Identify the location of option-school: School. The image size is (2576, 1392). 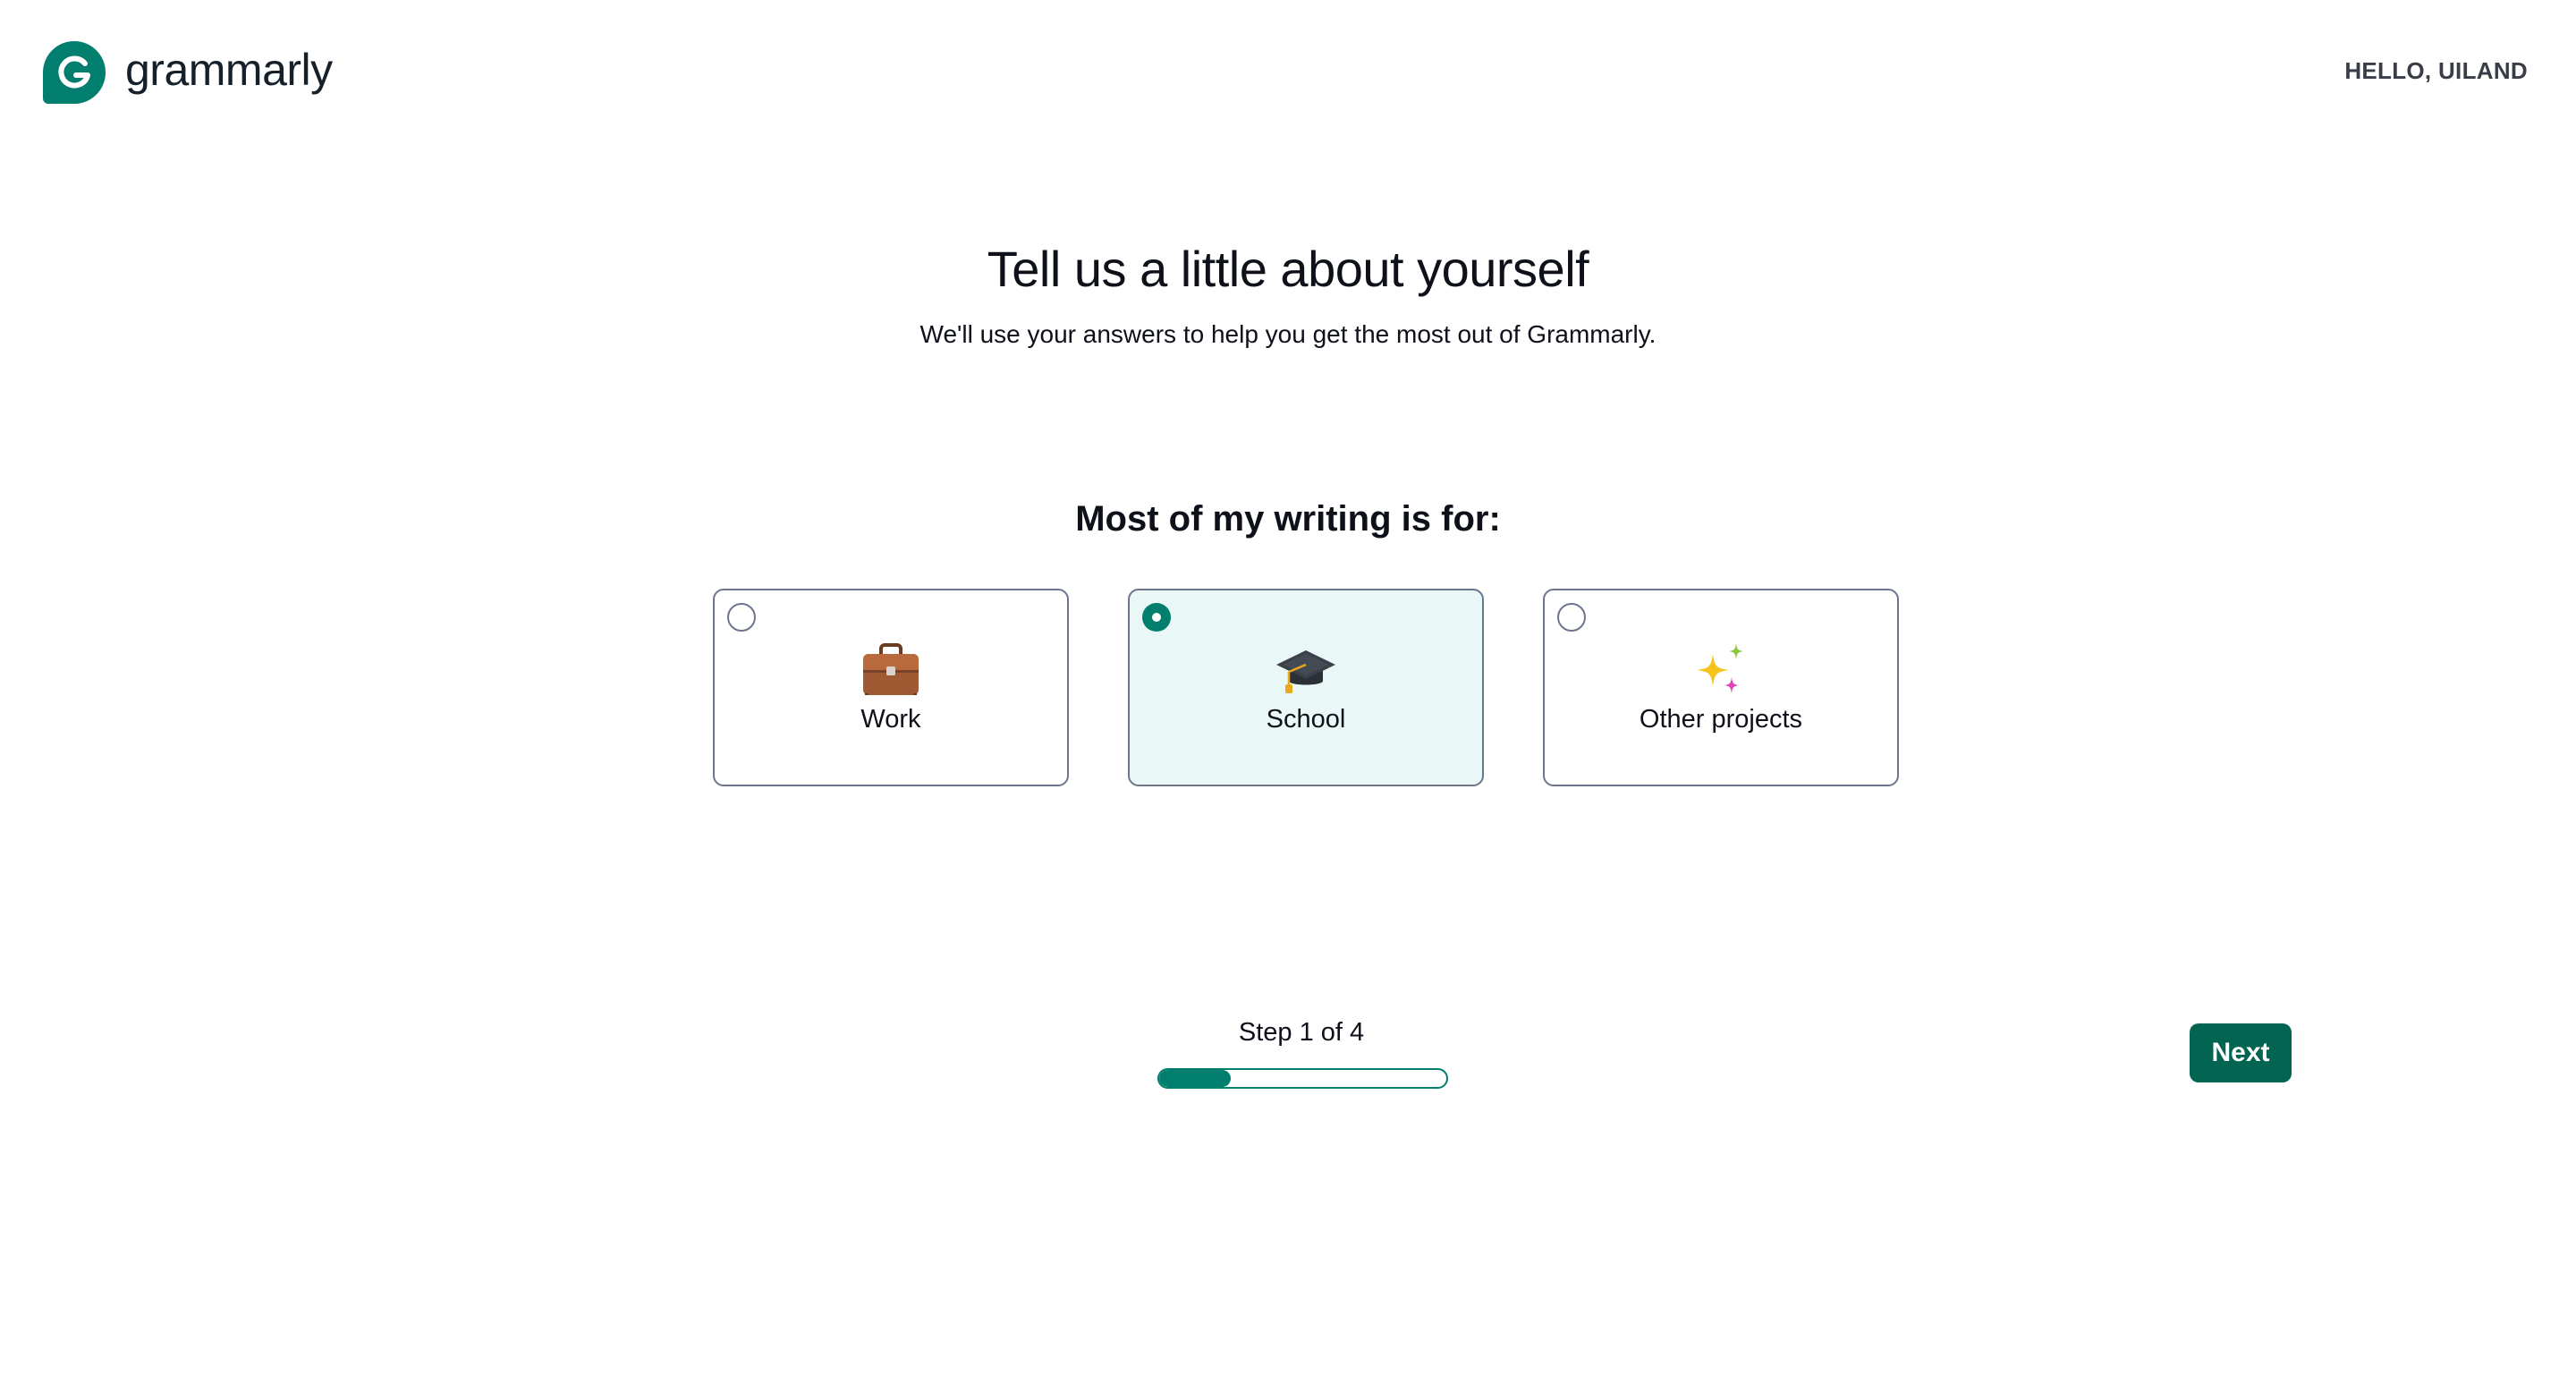
(1306, 687).